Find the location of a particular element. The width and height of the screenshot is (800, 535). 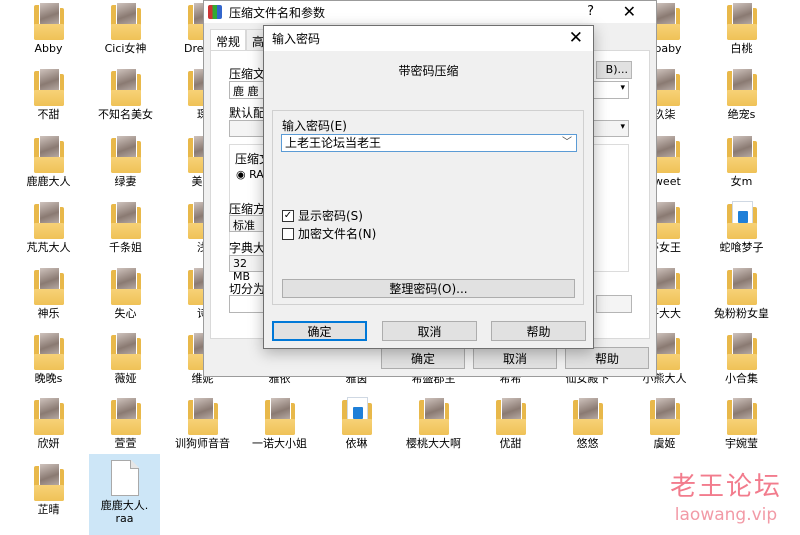

watermark-title: 老王论坛 is located at coordinates (725, 487).